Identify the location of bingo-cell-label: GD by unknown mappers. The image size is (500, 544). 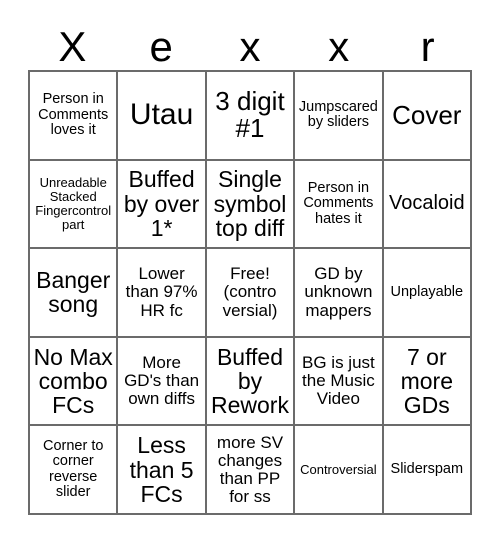
(338, 292).